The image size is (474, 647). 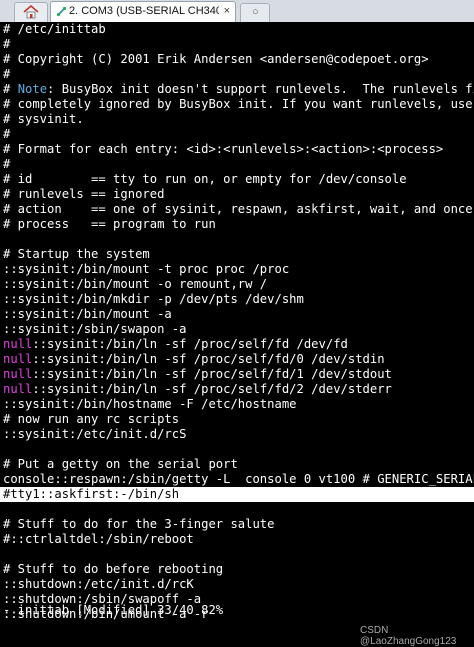 What do you see at coordinates (87, 314) in the screenshot?
I see `text-line: ::sysinit:/bin/mount -a` at bounding box center [87, 314].